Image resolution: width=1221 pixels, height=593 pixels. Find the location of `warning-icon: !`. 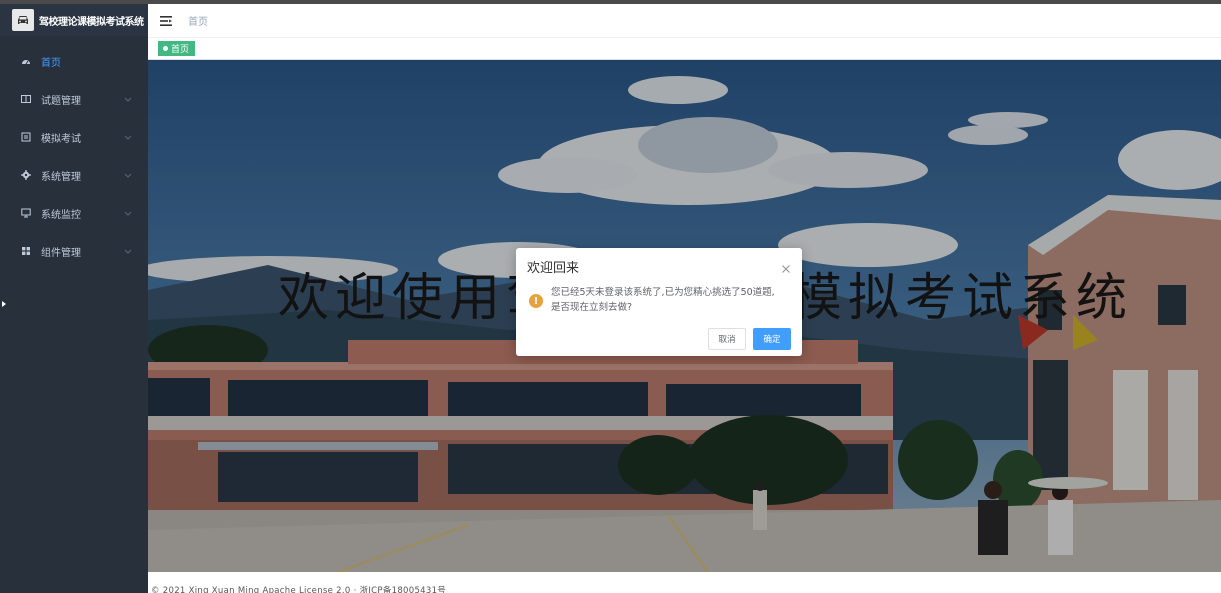

warning-icon: ! is located at coordinates (536, 301).